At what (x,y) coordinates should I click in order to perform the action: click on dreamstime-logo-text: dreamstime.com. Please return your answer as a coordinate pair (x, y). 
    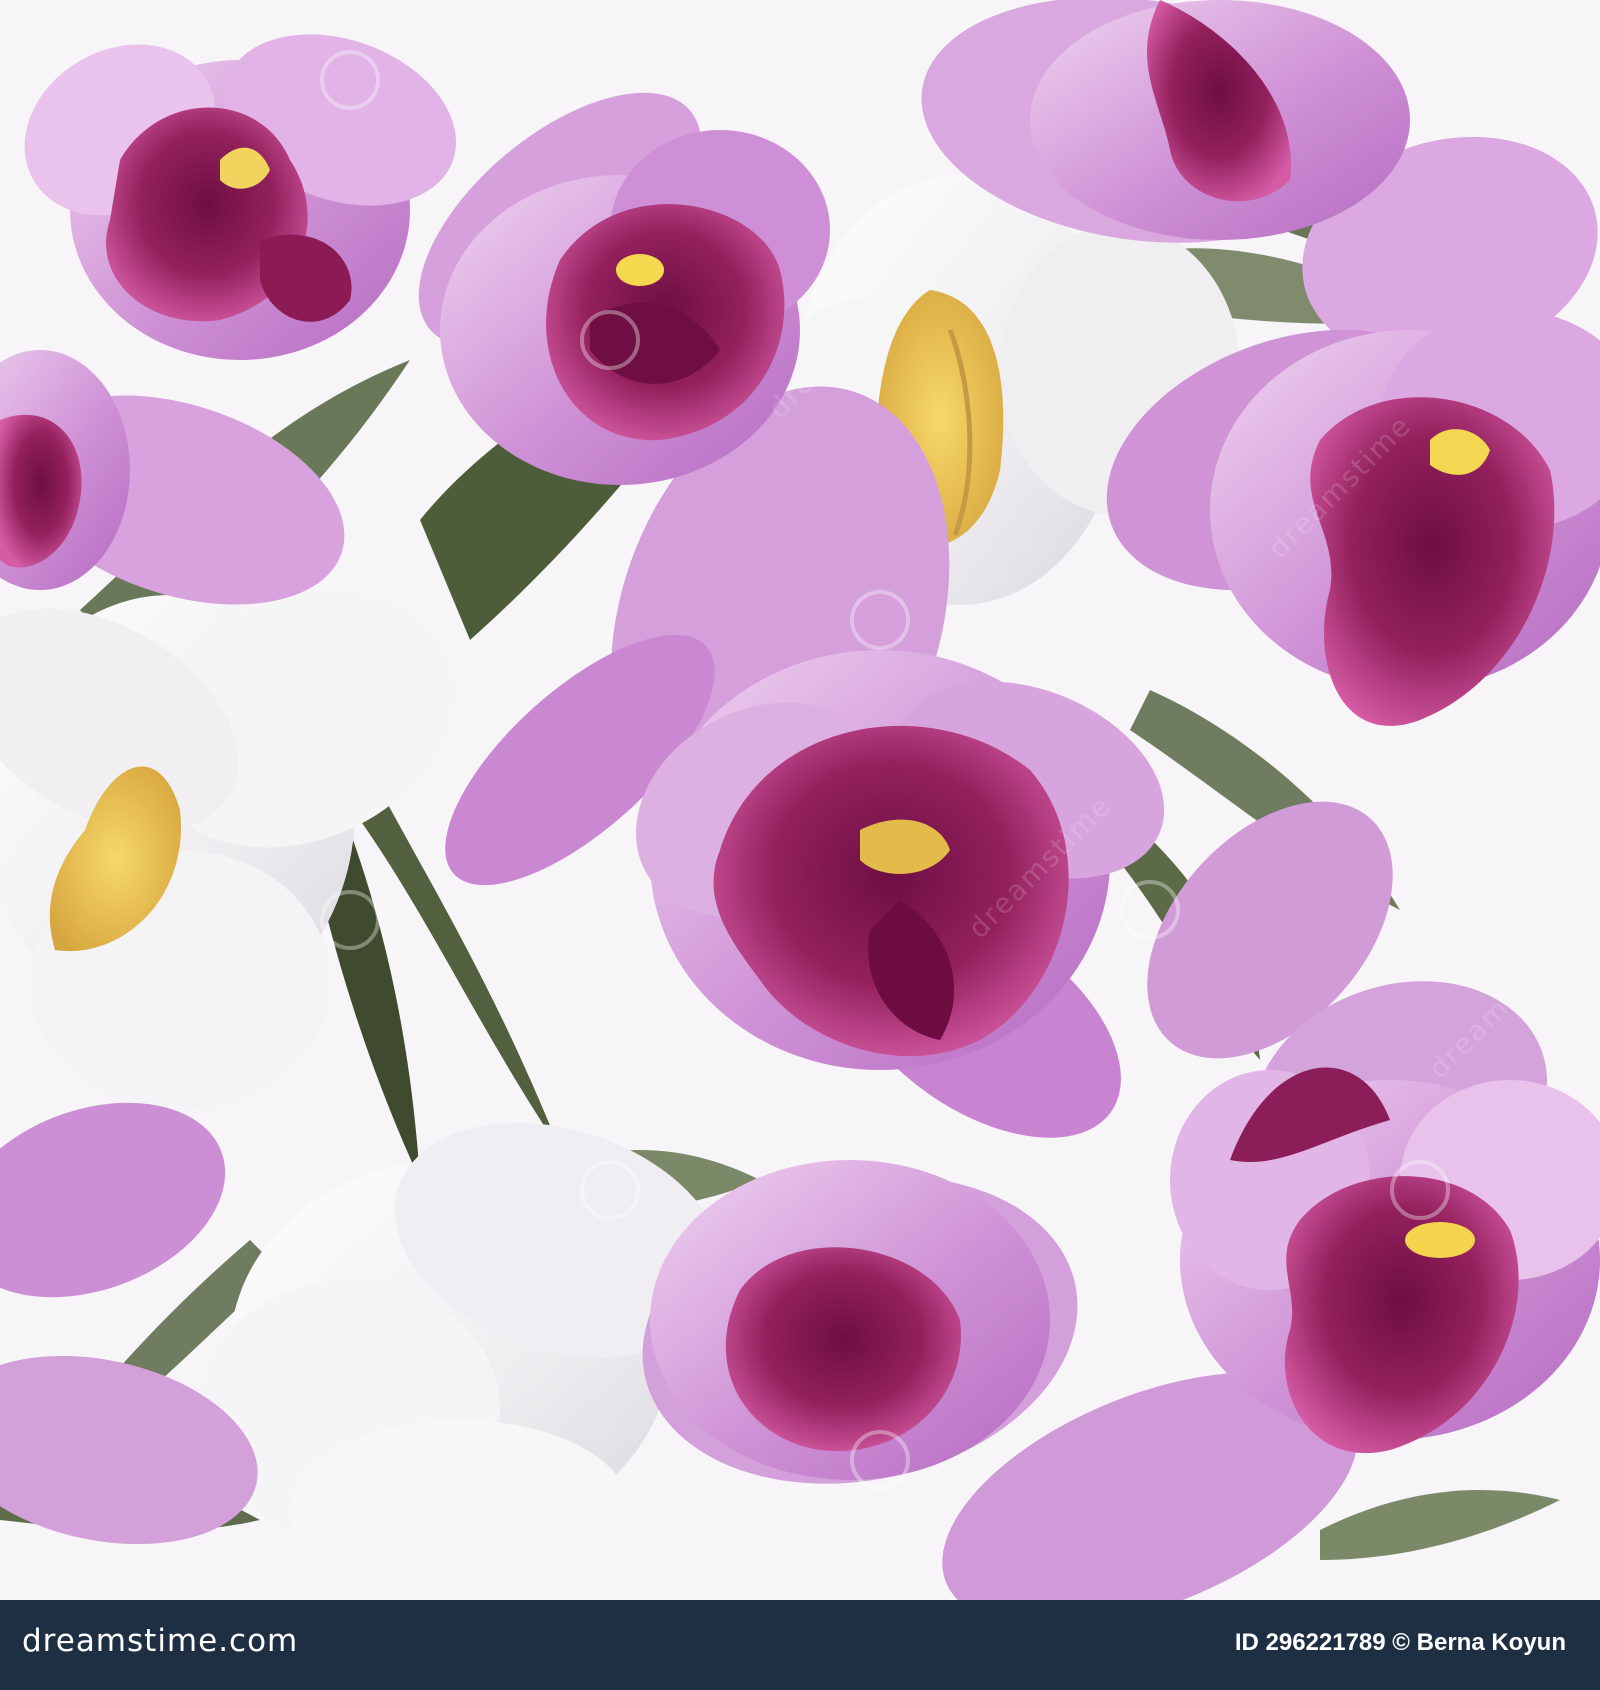
    Looking at the image, I should click on (160, 1641).